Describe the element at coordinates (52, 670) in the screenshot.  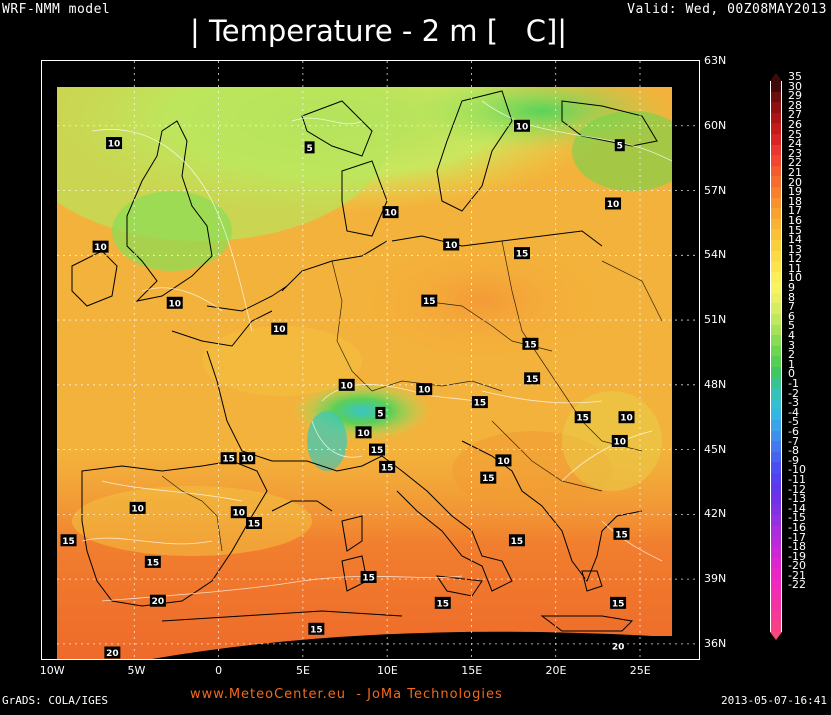
I see `lon-label-10W: 10W` at that location.